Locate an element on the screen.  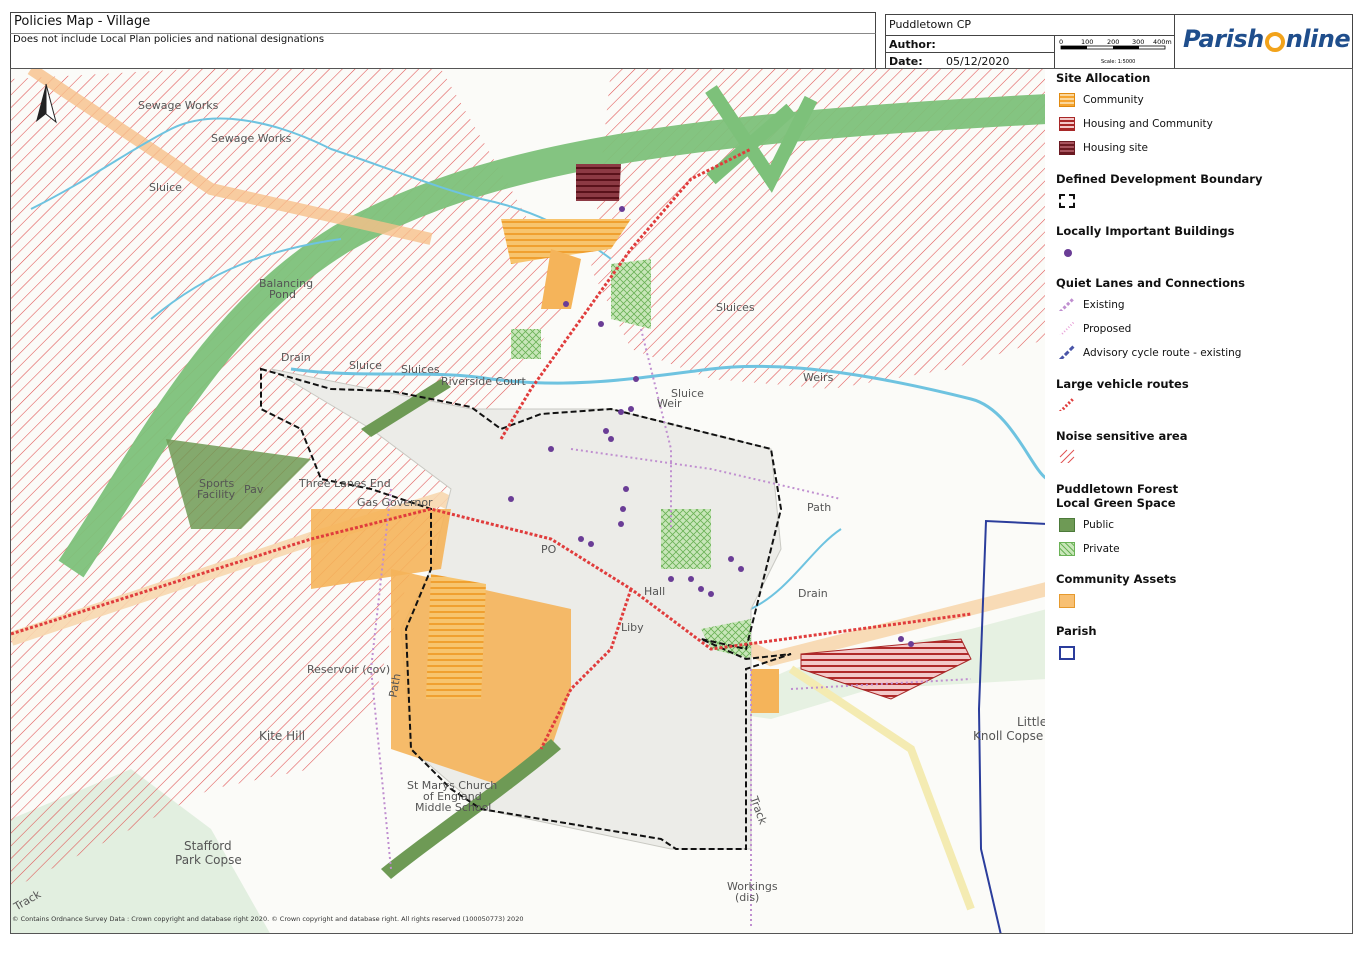
label-stafford: Stafford is located at coordinates (208, 846).